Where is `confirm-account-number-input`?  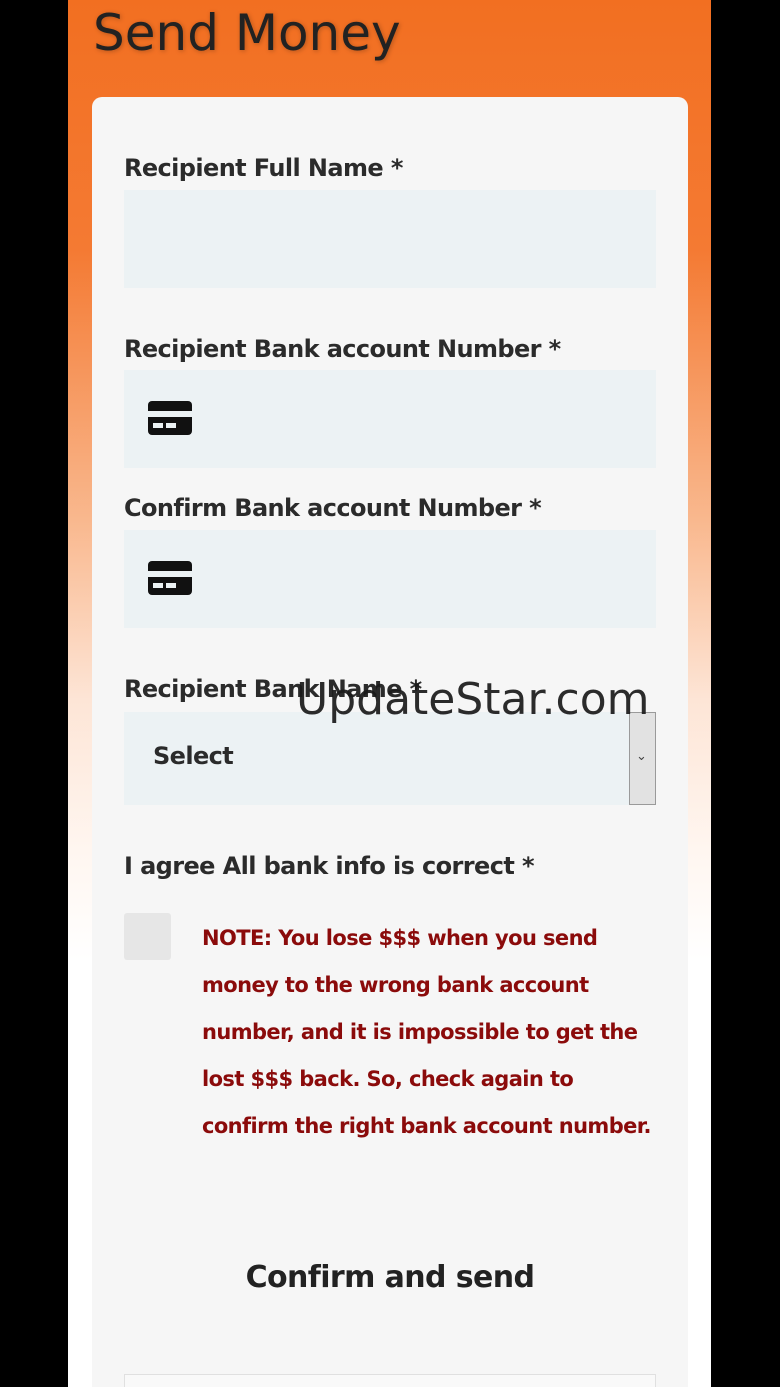
confirm-account-number-input is located at coordinates (390, 579).